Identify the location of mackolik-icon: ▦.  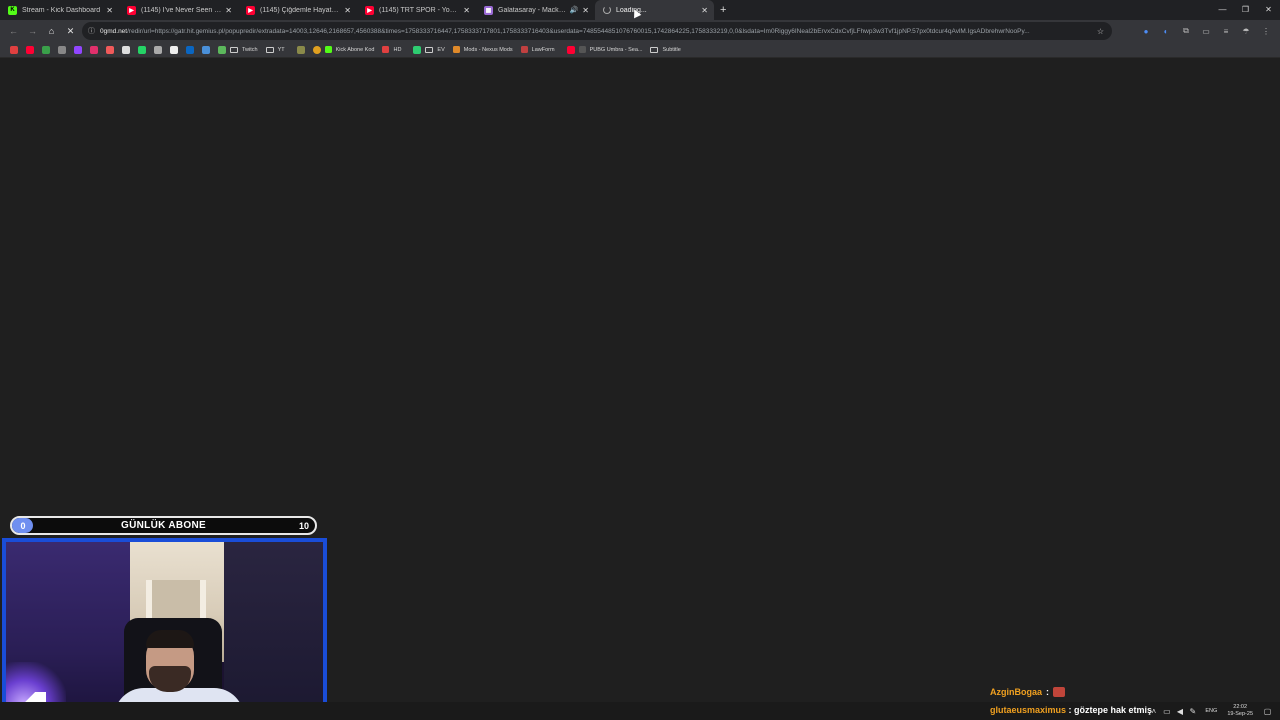
(488, 10).